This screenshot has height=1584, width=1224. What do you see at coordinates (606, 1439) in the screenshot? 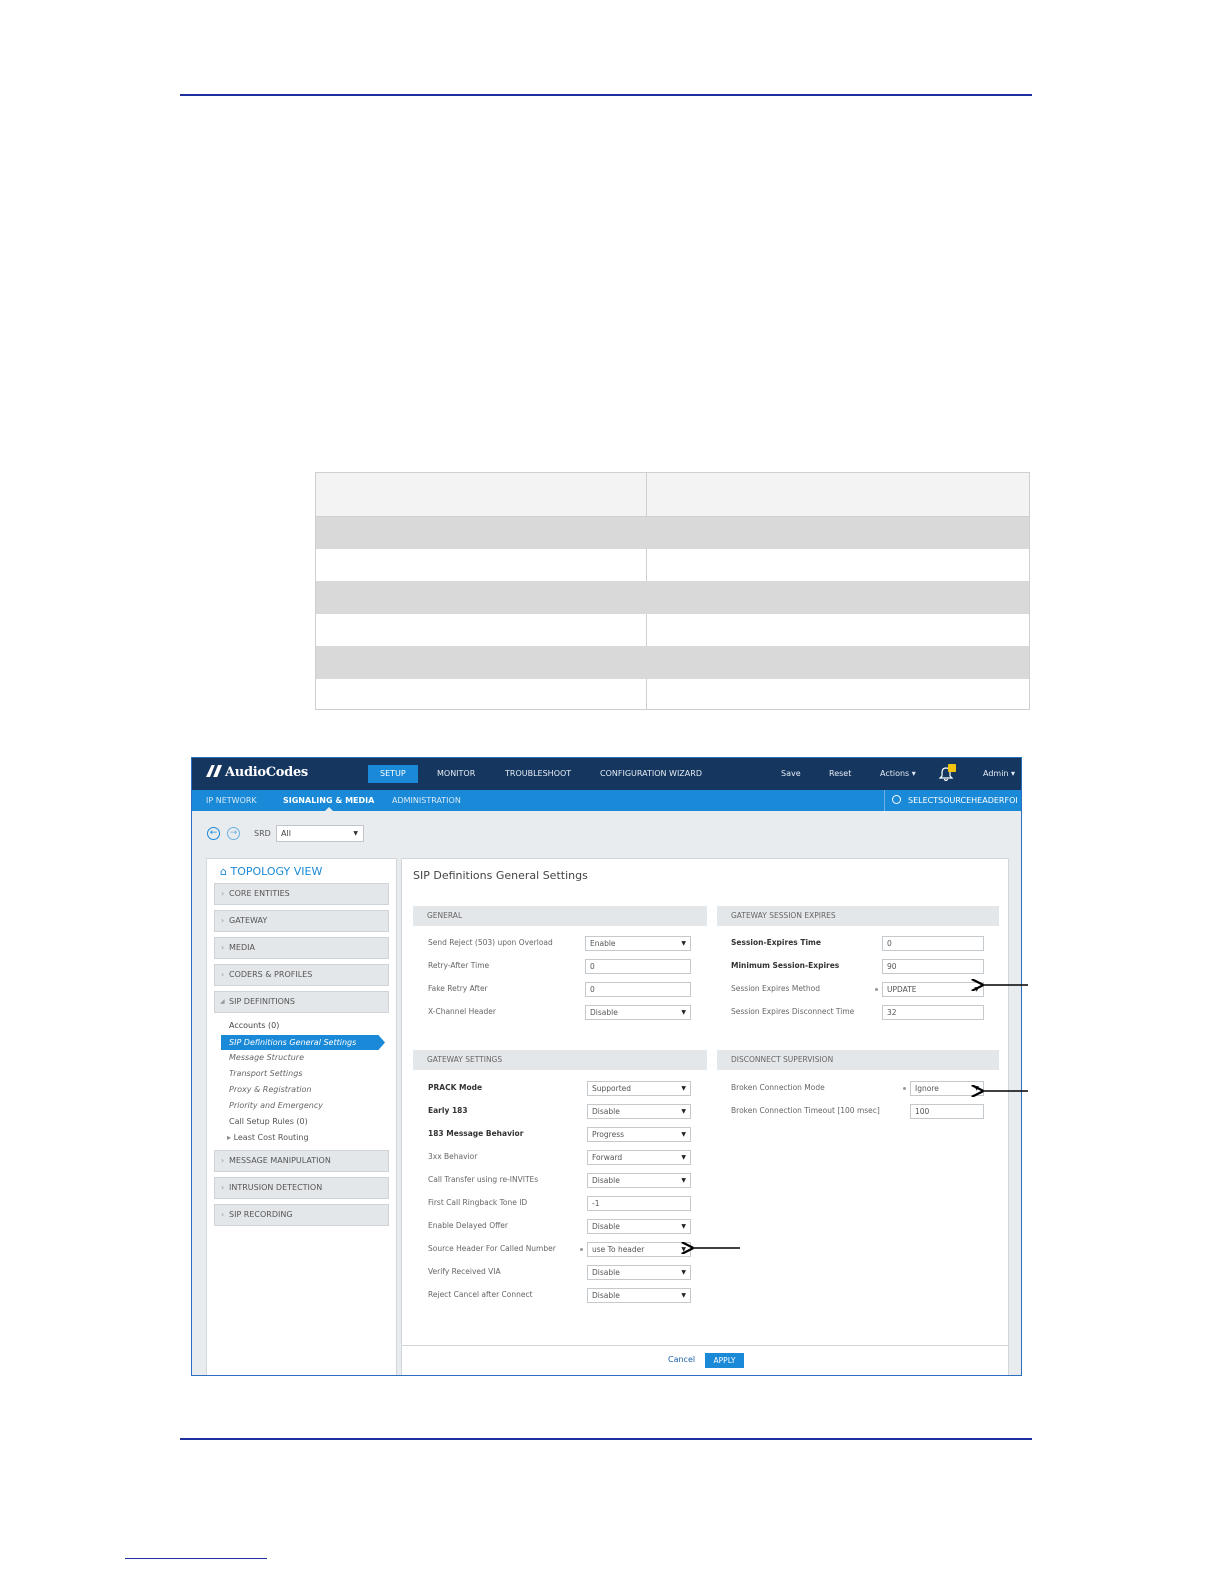
I see `footer-rule` at bounding box center [606, 1439].